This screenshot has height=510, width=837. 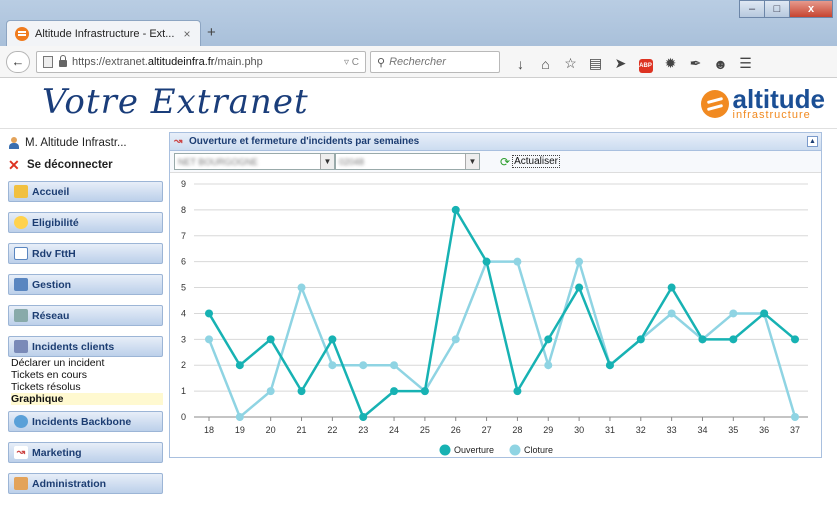 What do you see at coordinates (595, 63) in the screenshot?
I see `reading-list-icon: ▤` at bounding box center [595, 63].